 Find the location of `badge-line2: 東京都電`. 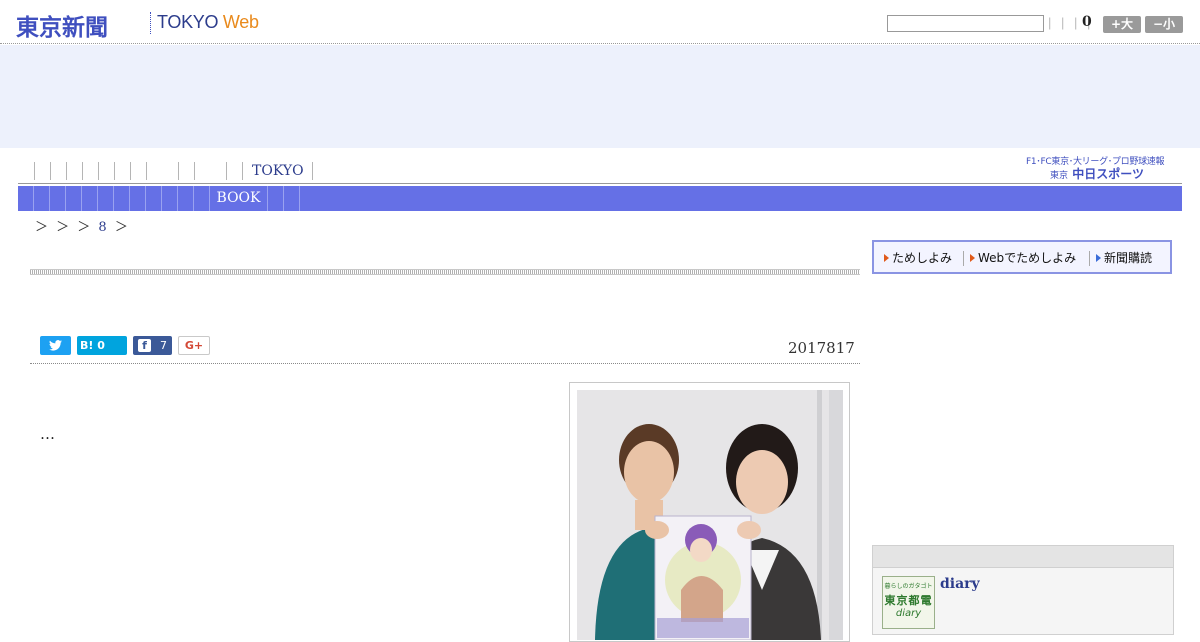

badge-line2: 東京都電 is located at coordinates (908, 600).